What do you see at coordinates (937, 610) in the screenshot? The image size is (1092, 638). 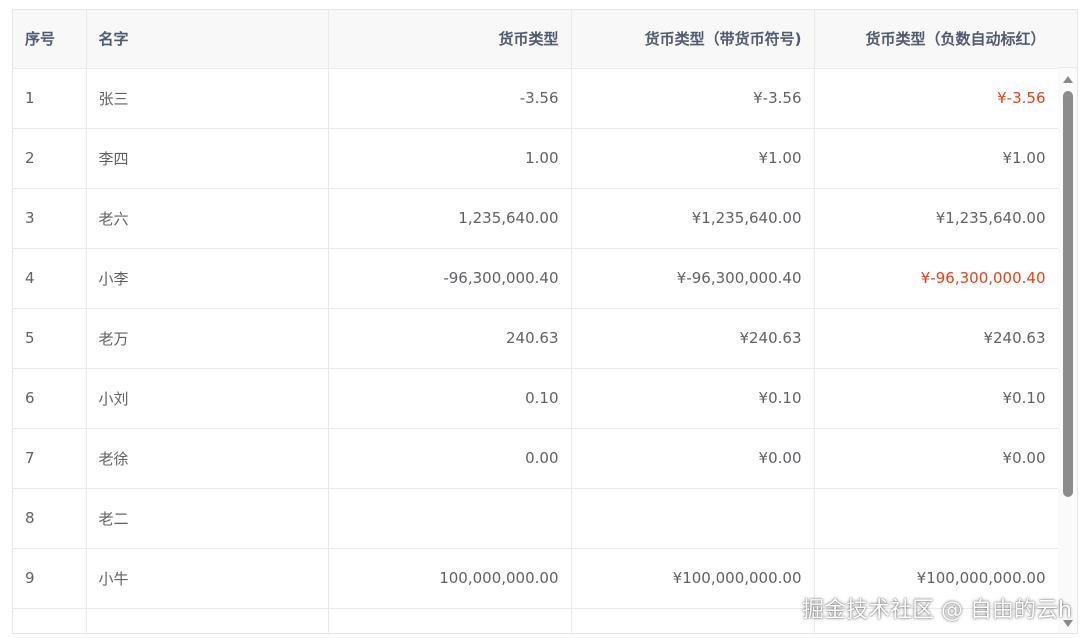 I see `watermark: 掘金技术社区 @ 自由的云h` at bounding box center [937, 610].